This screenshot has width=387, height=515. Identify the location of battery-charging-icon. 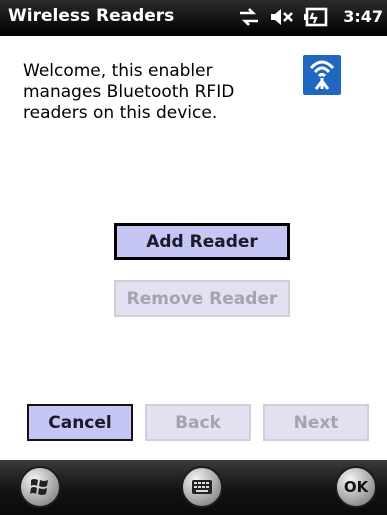
(317, 19).